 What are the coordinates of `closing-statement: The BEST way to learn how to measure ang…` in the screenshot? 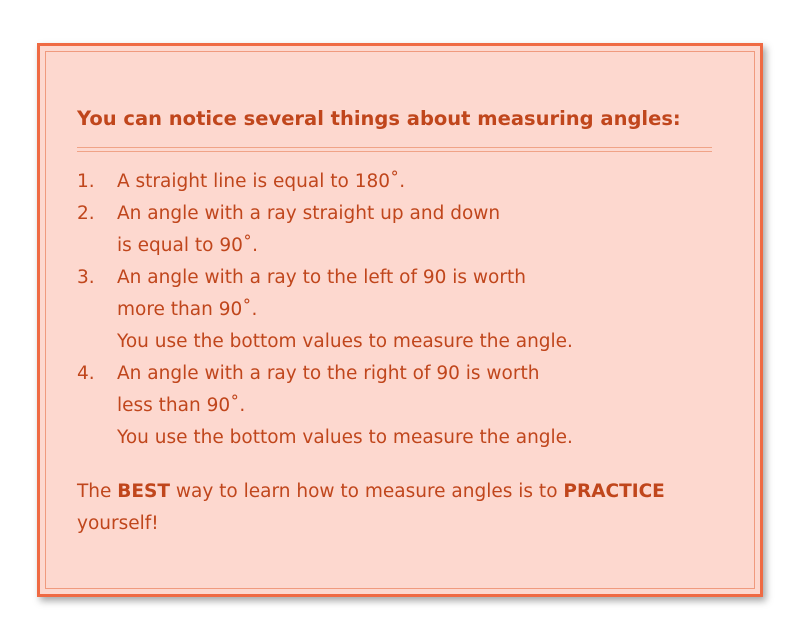 It's located at (407, 508).